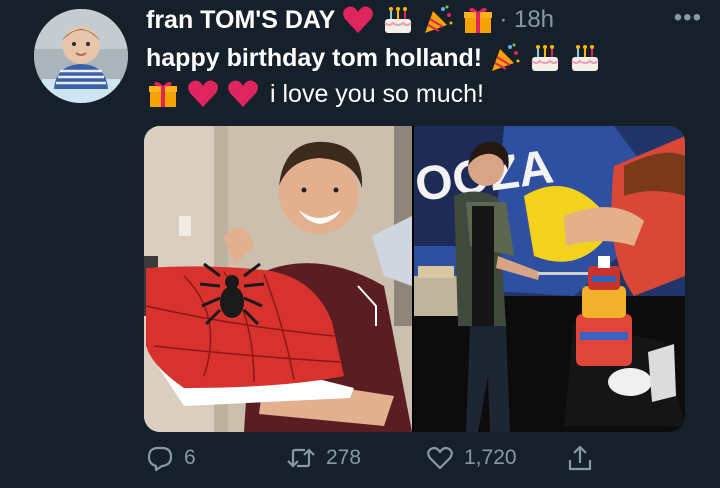 The image size is (720, 488). I want to click on like-button: 1,720, so click(471, 458).